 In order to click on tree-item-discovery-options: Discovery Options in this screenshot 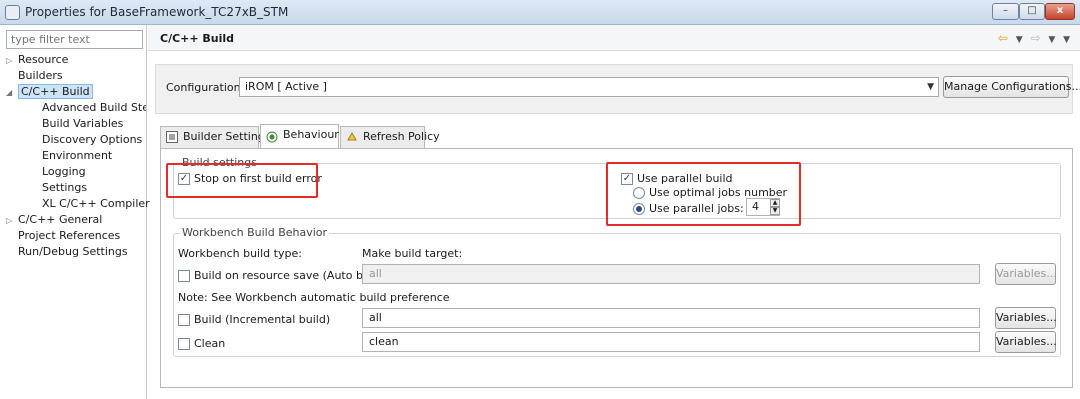, I will do `click(92, 140)`.